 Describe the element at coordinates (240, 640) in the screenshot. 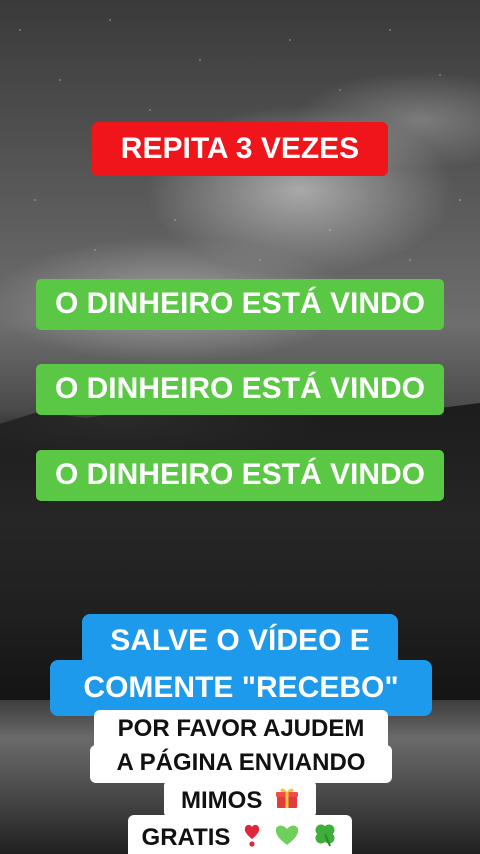

I see `save-video-caption: SALVE O VÍDEO E` at that location.